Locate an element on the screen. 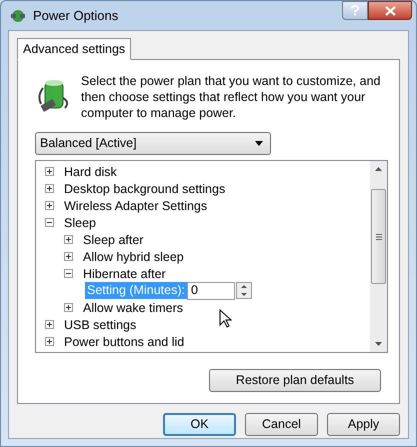 Image resolution: width=417 pixels, height=447 pixels. dialog-button: OK is located at coordinates (199, 424).